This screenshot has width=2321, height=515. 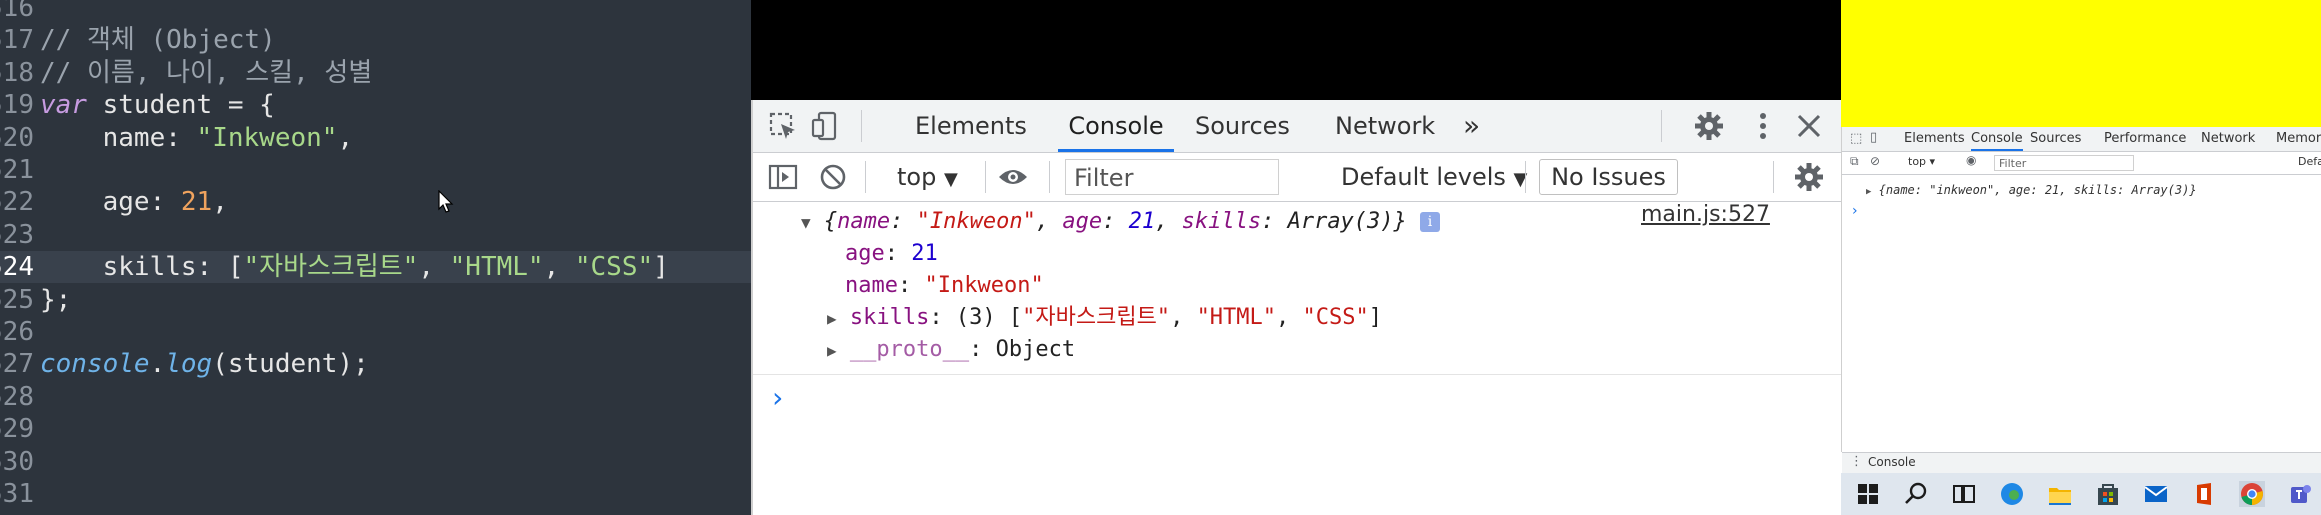 What do you see at coordinates (1763, 126) in the screenshot?
I see `kebab-menu-icon` at bounding box center [1763, 126].